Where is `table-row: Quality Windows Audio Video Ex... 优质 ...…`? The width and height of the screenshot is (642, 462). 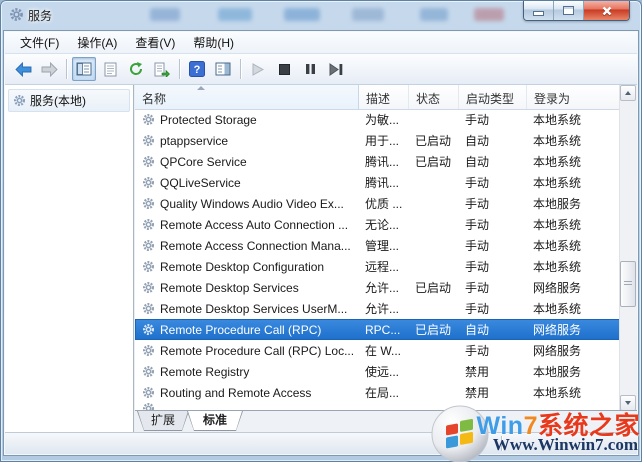
table-row: Quality Windows Audio Video Ex... 优质 ...… is located at coordinates (377, 203).